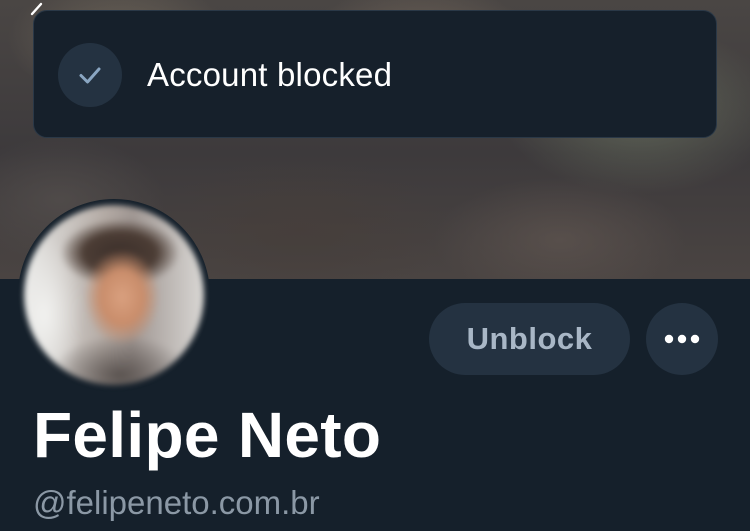 The image size is (750, 531). What do you see at coordinates (90, 75) in the screenshot?
I see `check-icon` at bounding box center [90, 75].